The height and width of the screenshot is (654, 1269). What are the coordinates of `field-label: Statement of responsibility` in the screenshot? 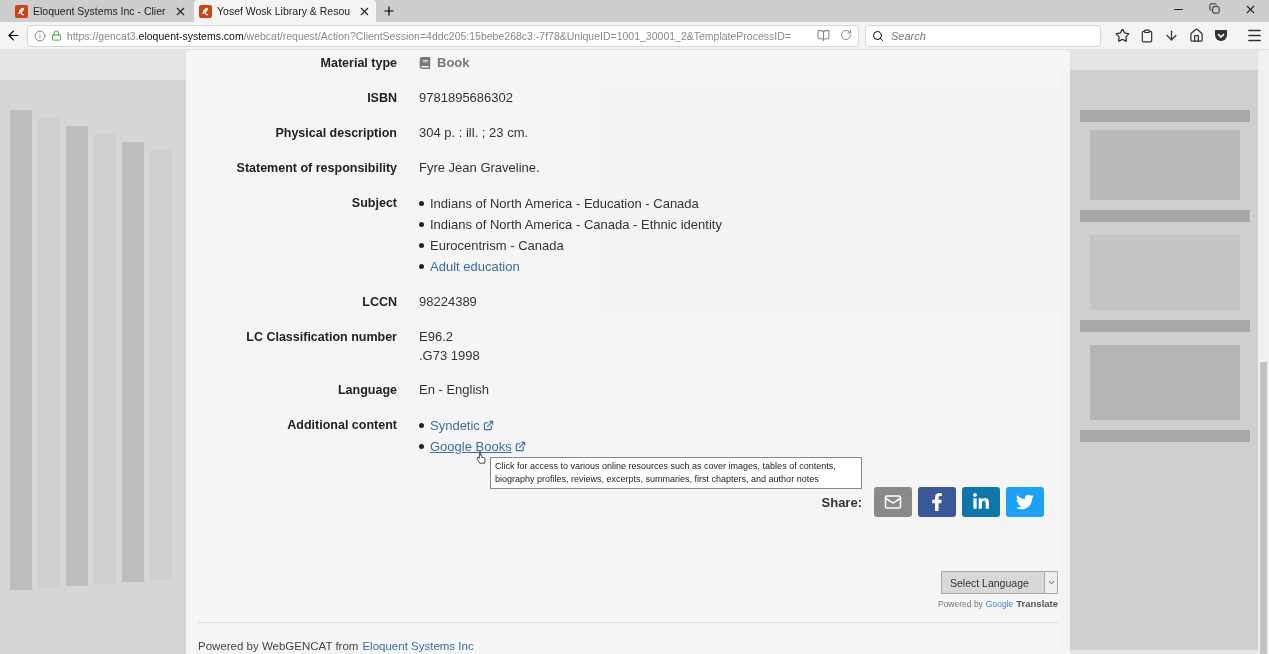 It's located at (316, 168).